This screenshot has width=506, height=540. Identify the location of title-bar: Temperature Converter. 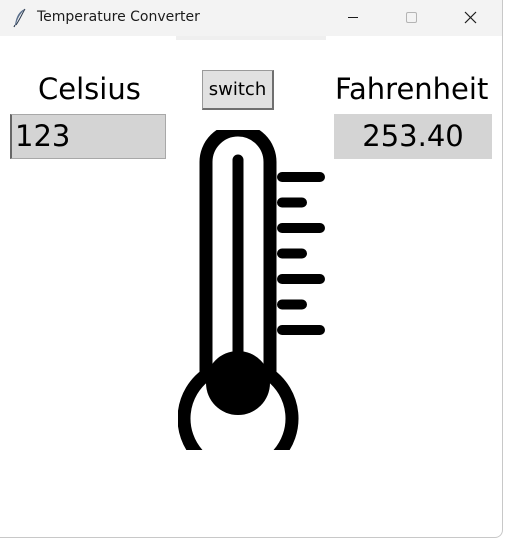
(251, 18).